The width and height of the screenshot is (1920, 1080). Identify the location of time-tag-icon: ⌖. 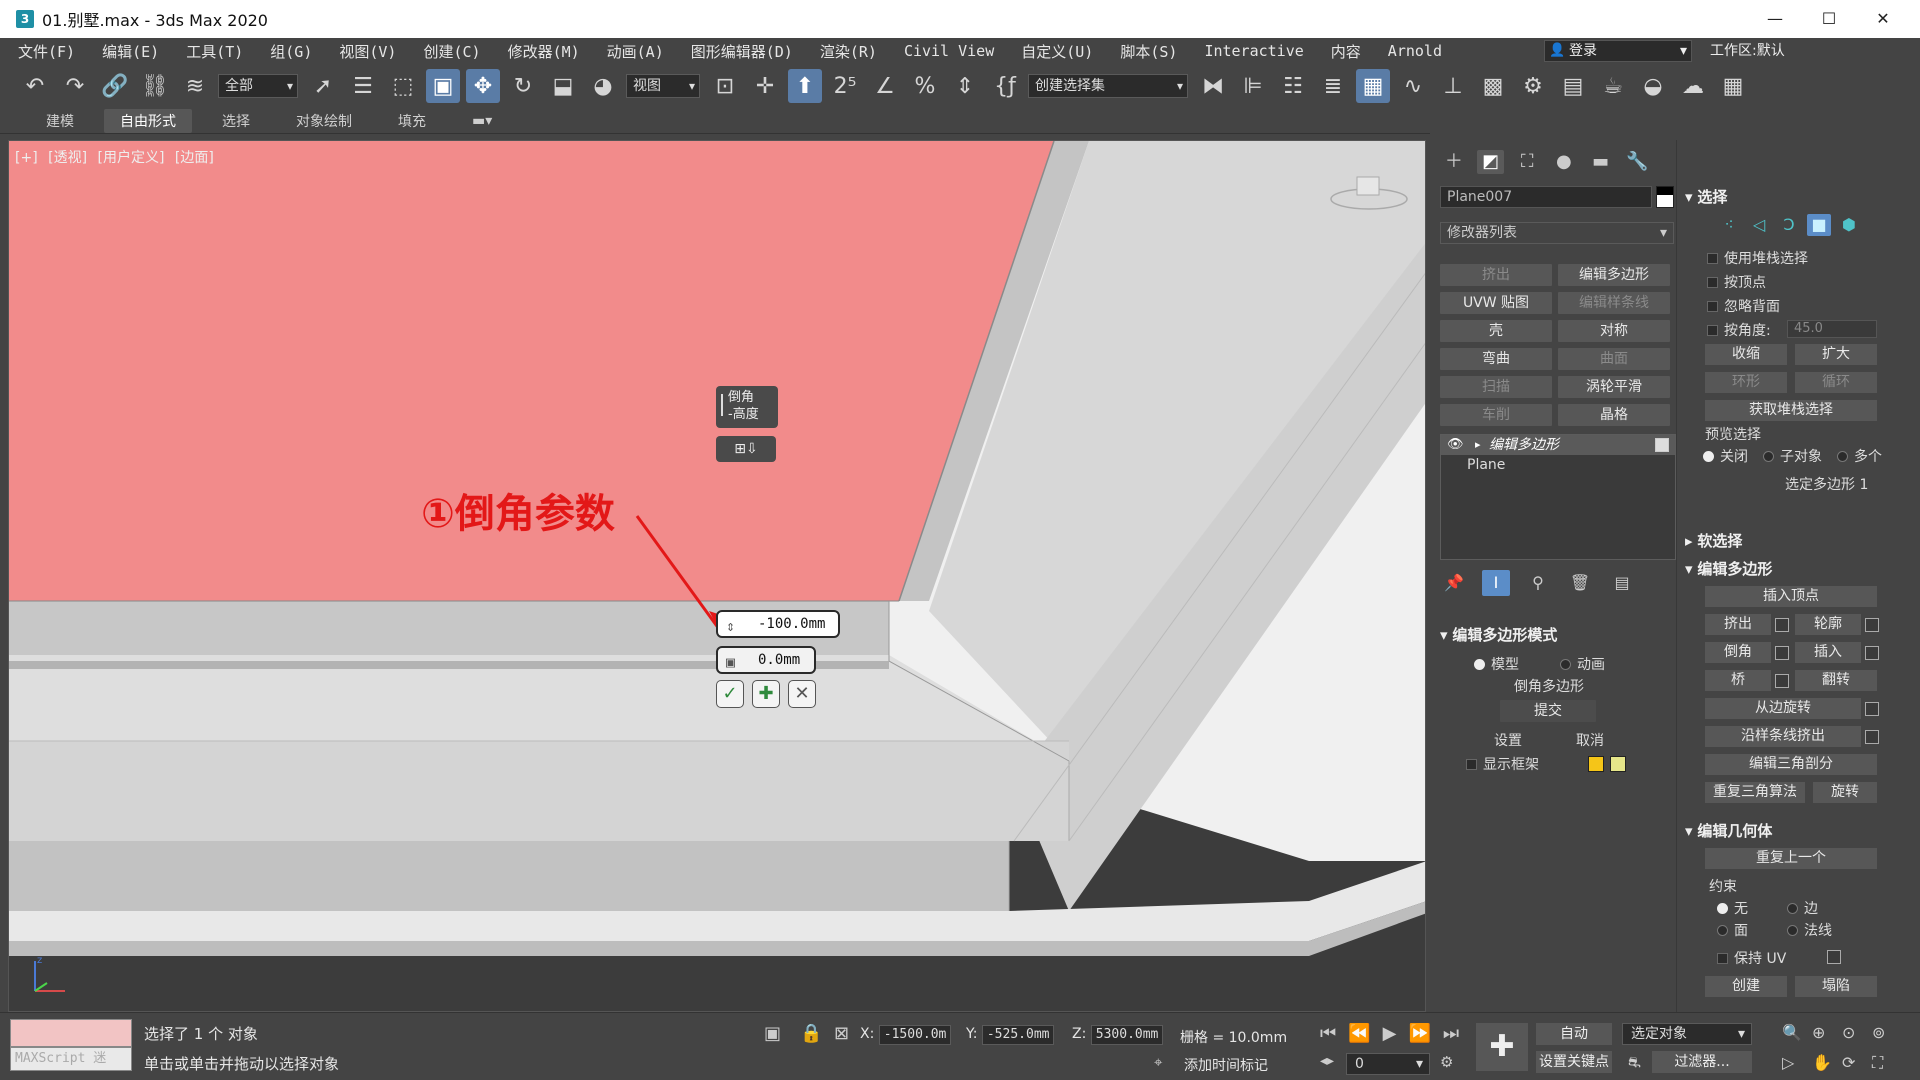
(1158, 1062).